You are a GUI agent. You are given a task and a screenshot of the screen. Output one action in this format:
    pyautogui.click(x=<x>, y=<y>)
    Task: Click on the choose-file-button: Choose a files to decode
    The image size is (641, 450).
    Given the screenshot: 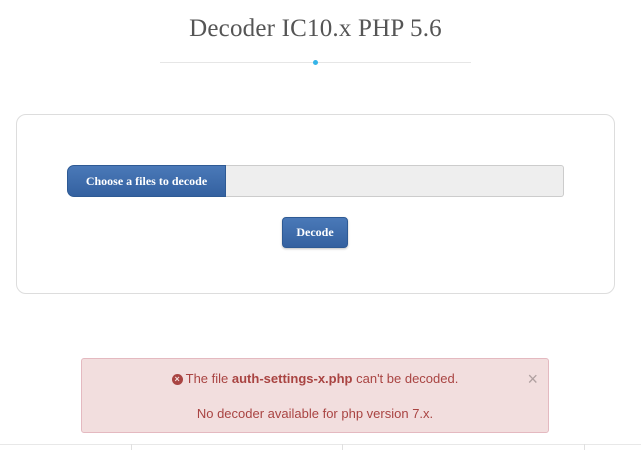 What is the action you would take?
    pyautogui.click(x=146, y=181)
    